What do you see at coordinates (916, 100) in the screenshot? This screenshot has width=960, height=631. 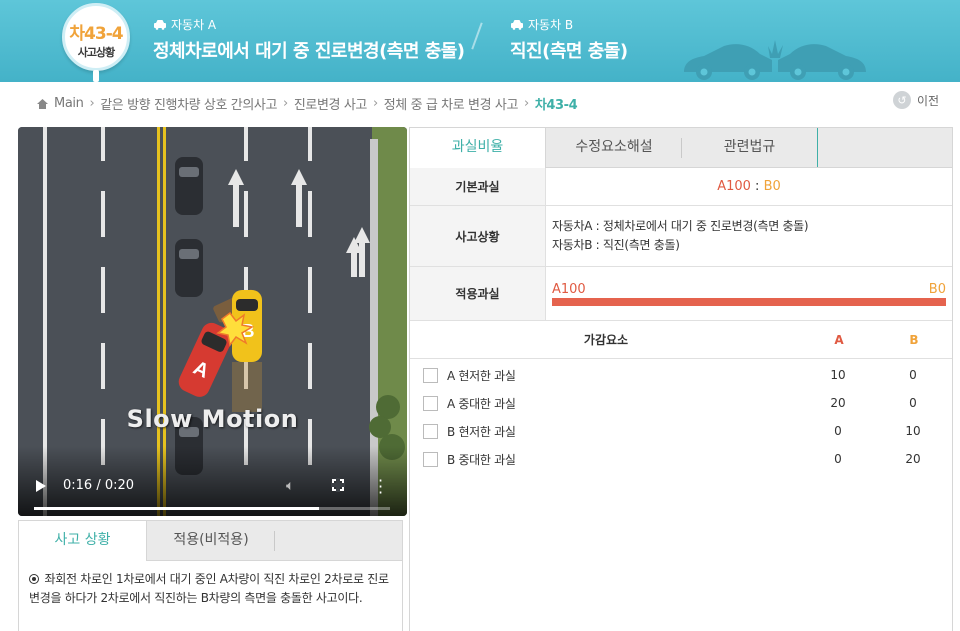 I see `prev-button: ↺ 이전` at bounding box center [916, 100].